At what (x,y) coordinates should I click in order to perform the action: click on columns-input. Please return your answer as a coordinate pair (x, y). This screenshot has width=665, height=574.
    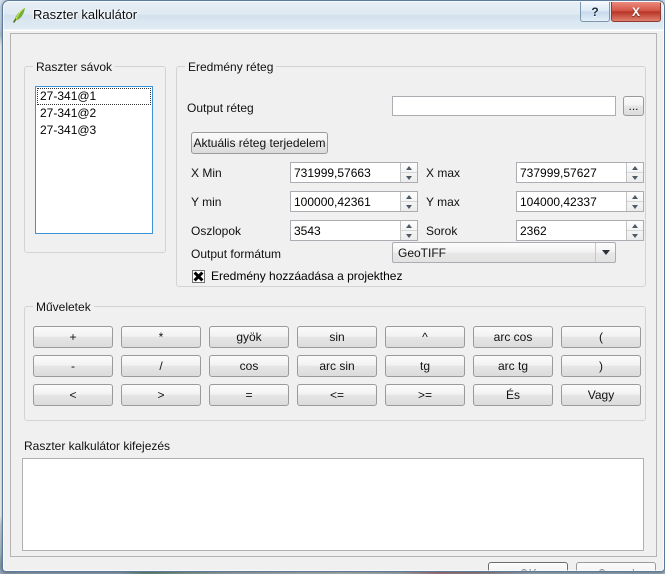
    Looking at the image, I should click on (345, 230).